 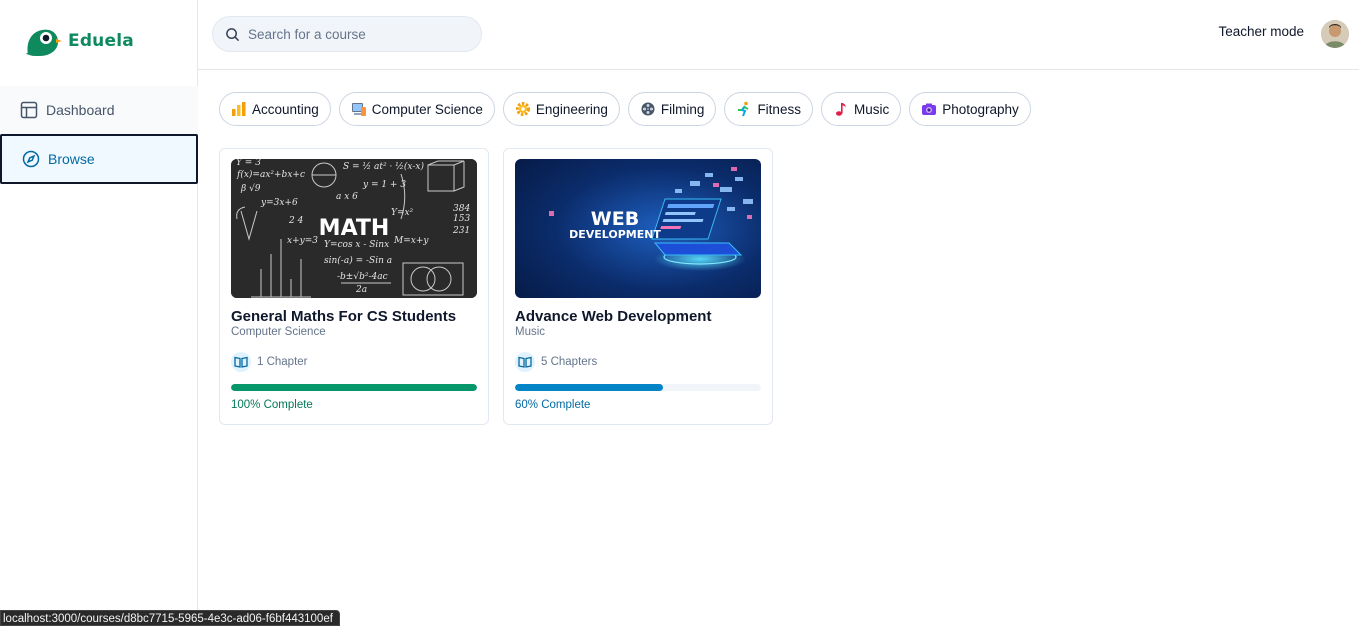 I want to click on svg-text: 384, so click(x=461, y=209).